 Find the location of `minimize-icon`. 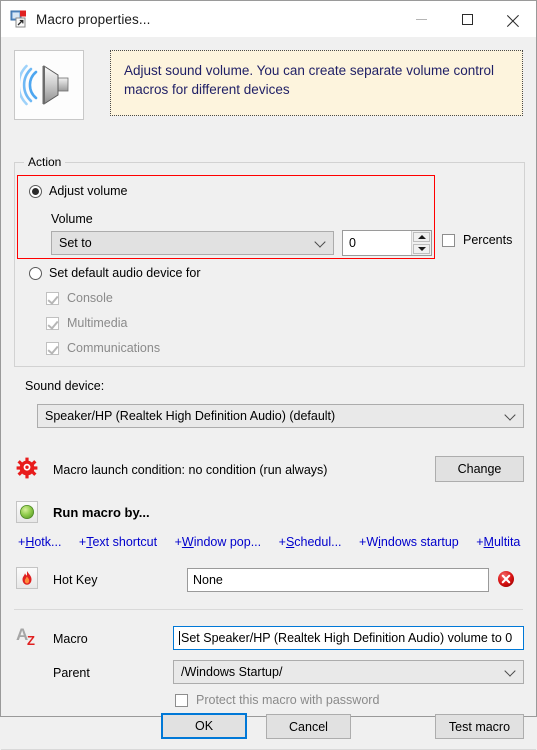

minimize-icon is located at coordinates (421, 19).